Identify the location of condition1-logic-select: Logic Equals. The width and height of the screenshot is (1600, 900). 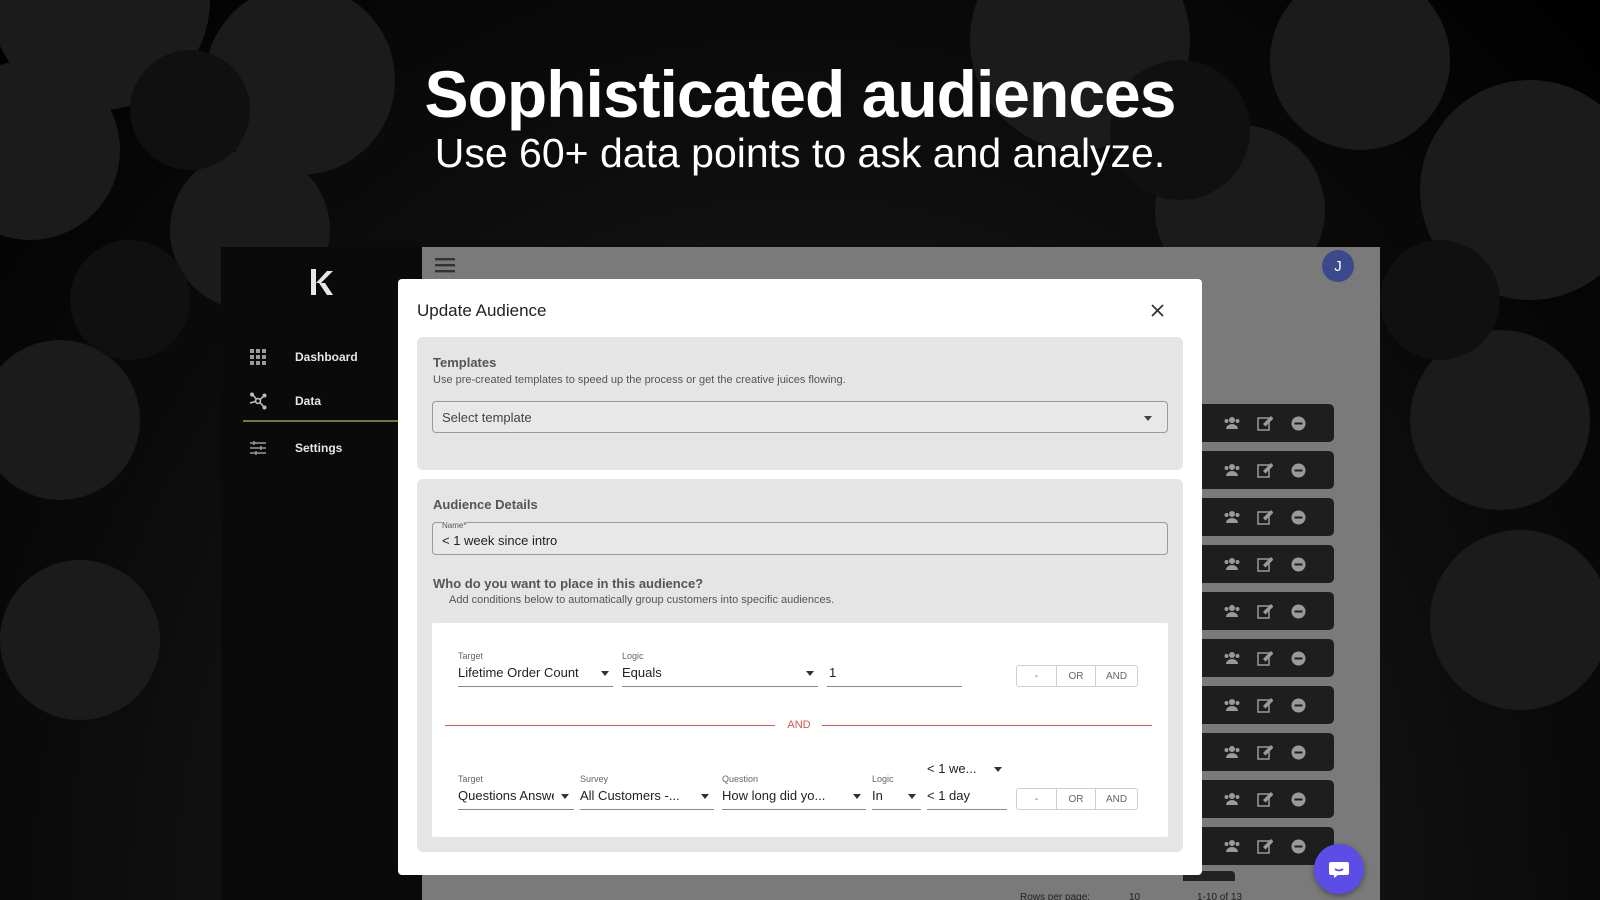
(720, 669).